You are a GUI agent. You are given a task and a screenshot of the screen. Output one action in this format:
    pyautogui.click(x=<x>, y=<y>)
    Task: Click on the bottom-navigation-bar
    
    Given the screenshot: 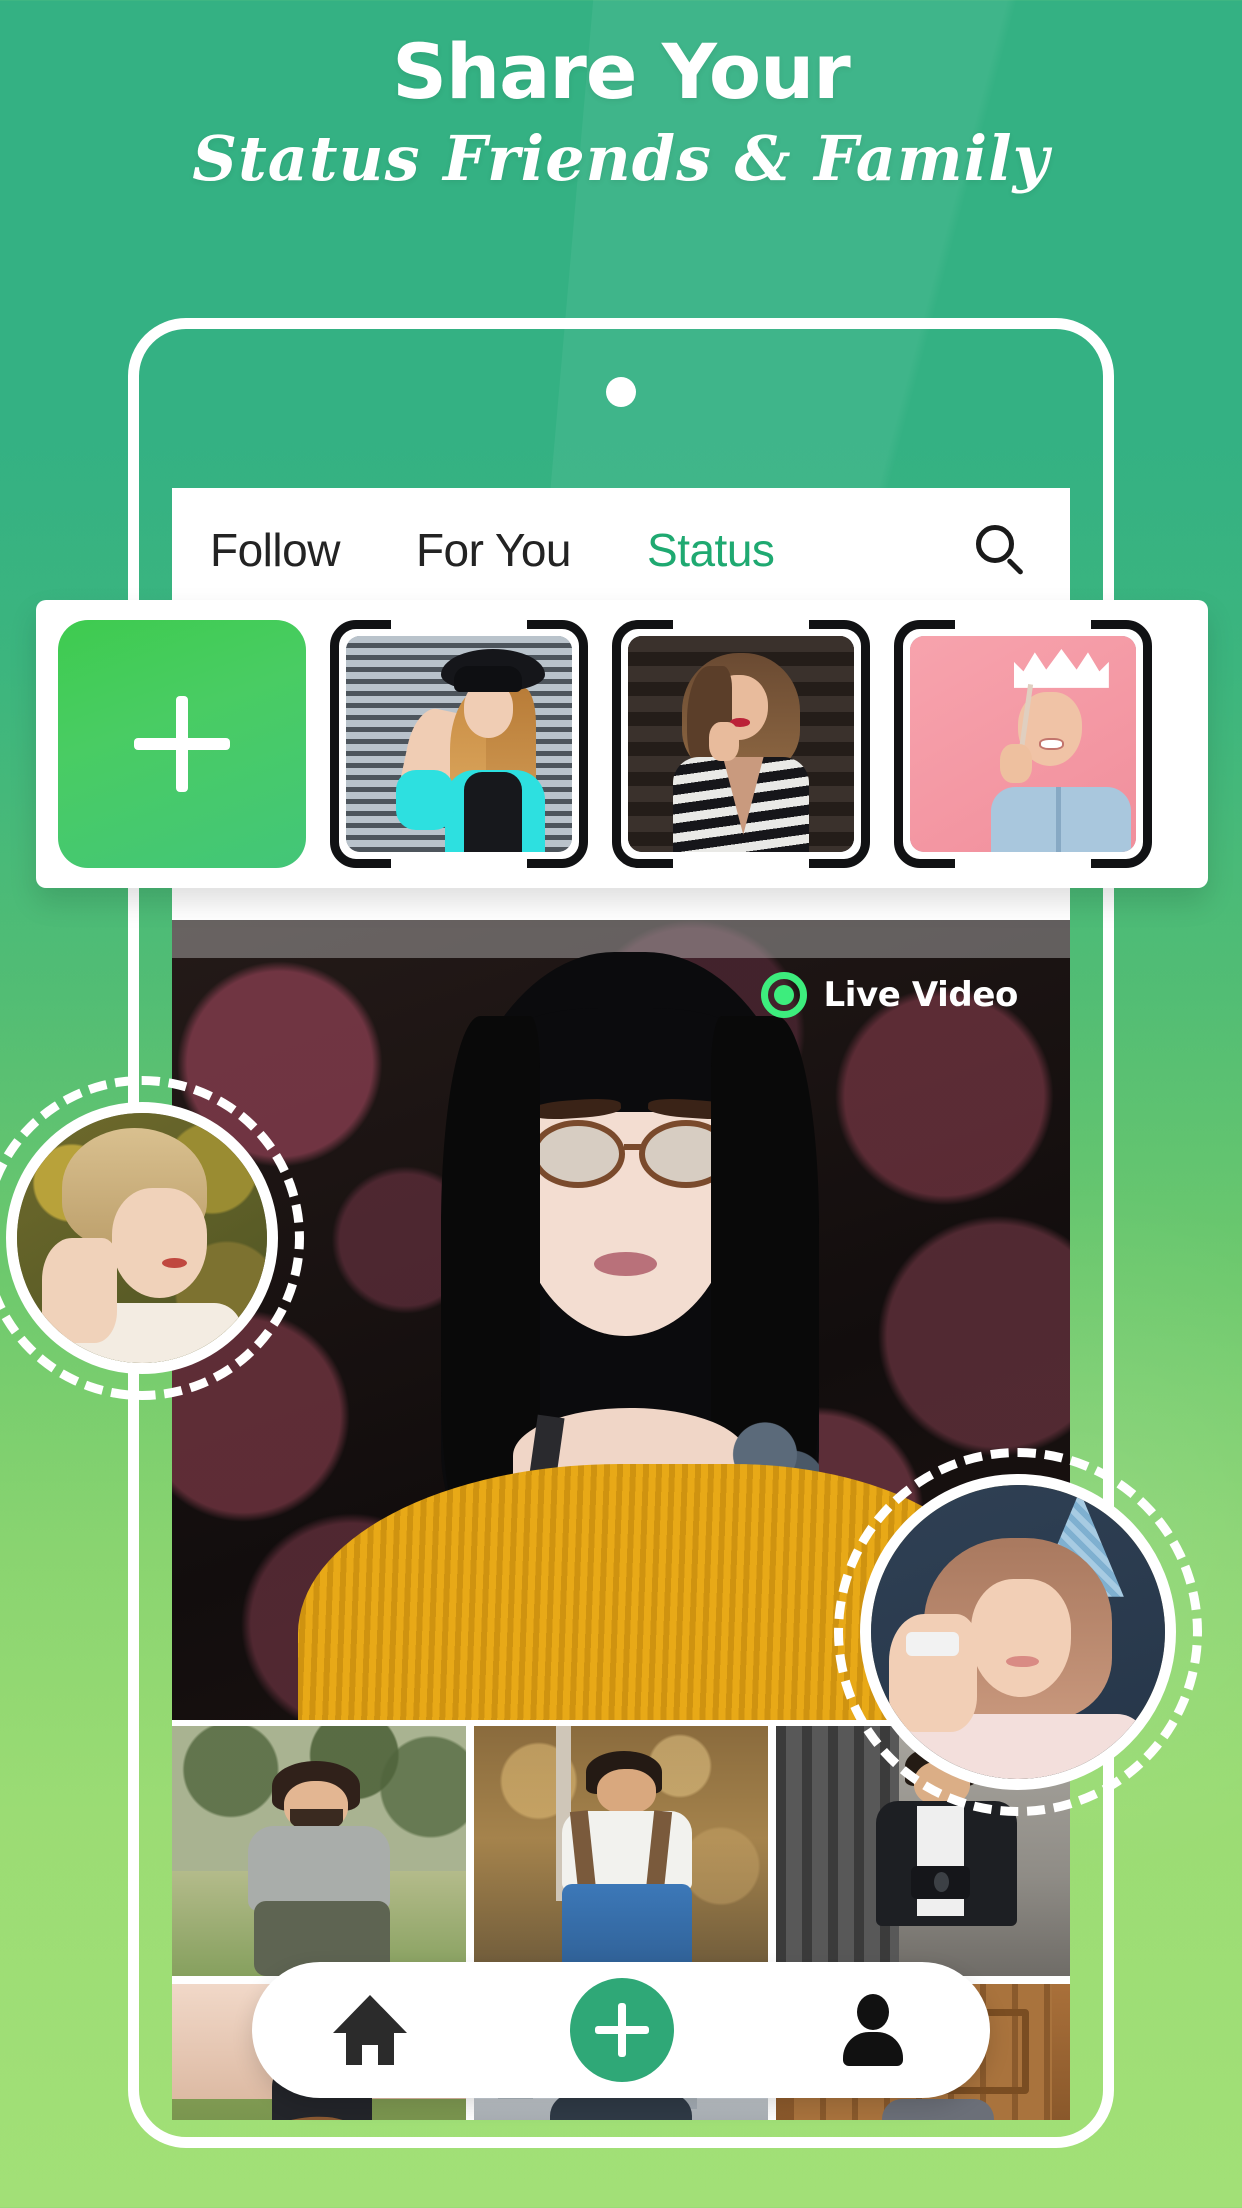 What is the action you would take?
    pyautogui.click(x=621, y=2030)
    